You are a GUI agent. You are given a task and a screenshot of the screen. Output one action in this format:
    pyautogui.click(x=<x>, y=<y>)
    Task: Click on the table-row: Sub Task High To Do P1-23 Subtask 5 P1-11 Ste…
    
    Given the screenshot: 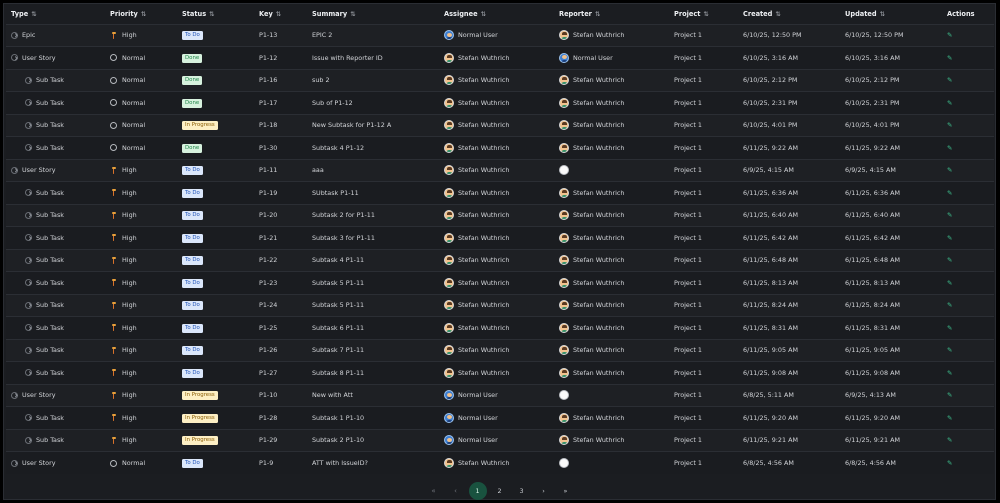 What is the action you would take?
    pyautogui.click(x=500, y=282)
    